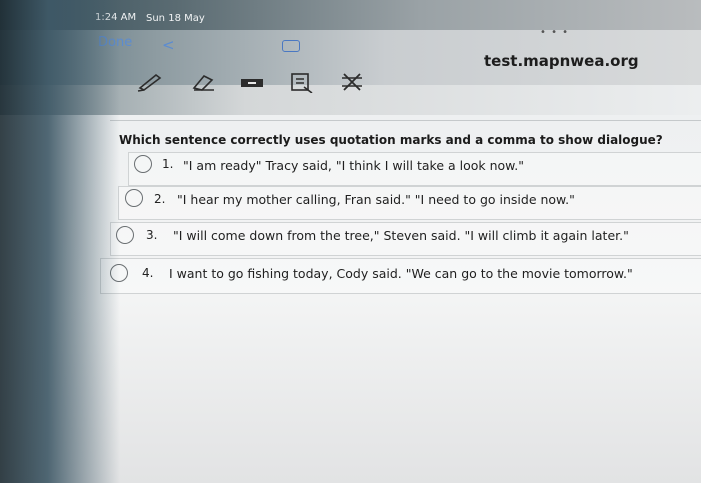 This screenshot has width=701, height=483. What do you see at coordinates (554, 32) in the screenshot?
I see `more-icon: • • •` at bounding box center [554, 32].